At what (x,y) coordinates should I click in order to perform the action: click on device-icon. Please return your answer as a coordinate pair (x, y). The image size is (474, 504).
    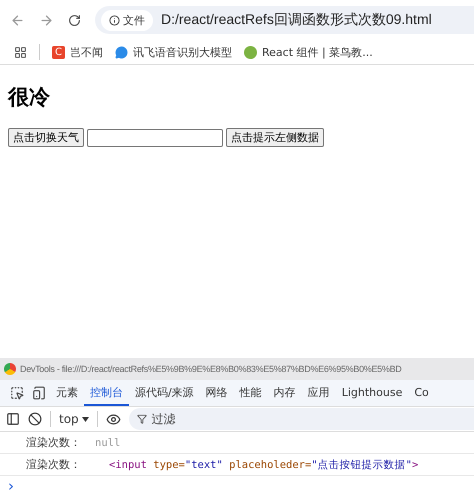
    Looking at the image, I should click on (39, 393).